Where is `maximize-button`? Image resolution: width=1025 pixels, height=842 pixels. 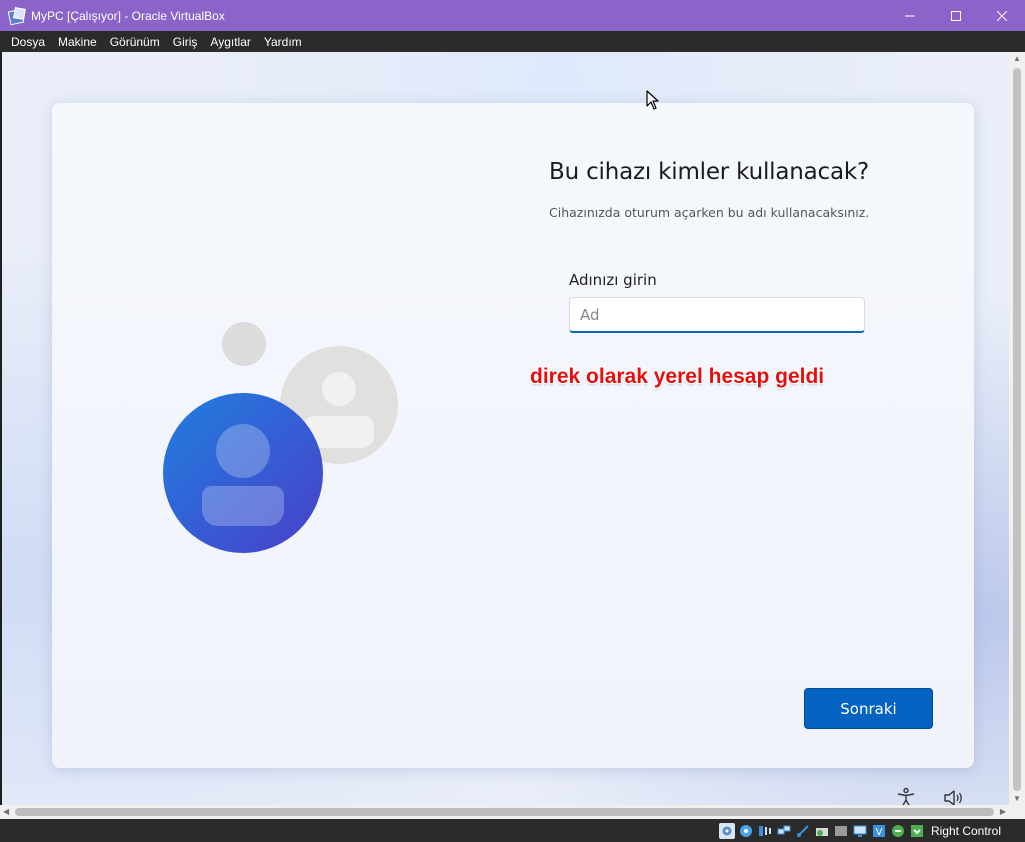 maximize-button is located at coordinates (956, 15).